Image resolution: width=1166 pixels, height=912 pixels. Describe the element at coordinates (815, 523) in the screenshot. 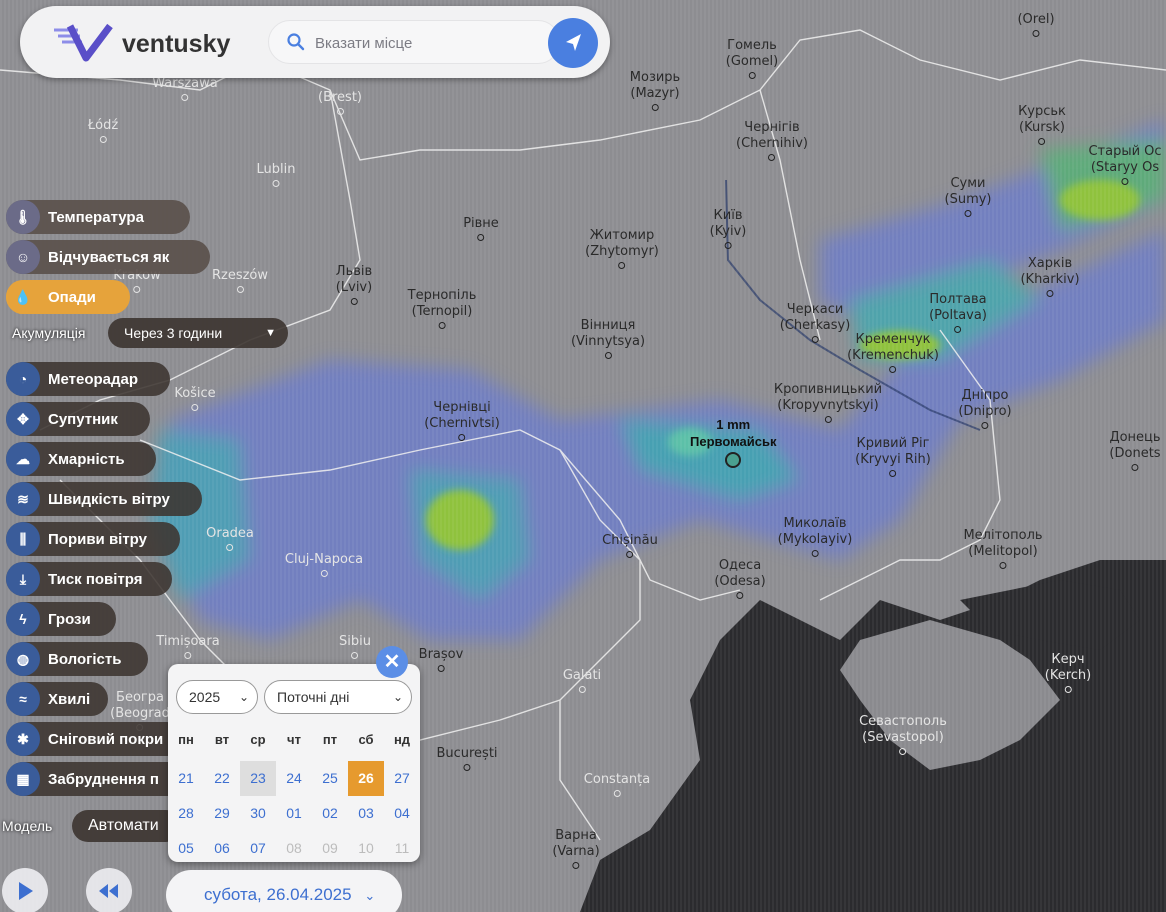

I see `city-name: Миколаїв` at that location.